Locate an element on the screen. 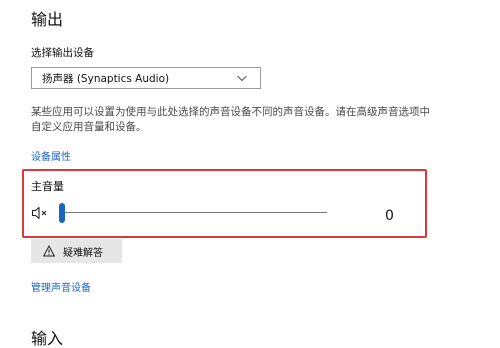 Image resolution: width=500 pixels, height=348 pixels. speaker-muted-icon is located at coordinates (40, 213).